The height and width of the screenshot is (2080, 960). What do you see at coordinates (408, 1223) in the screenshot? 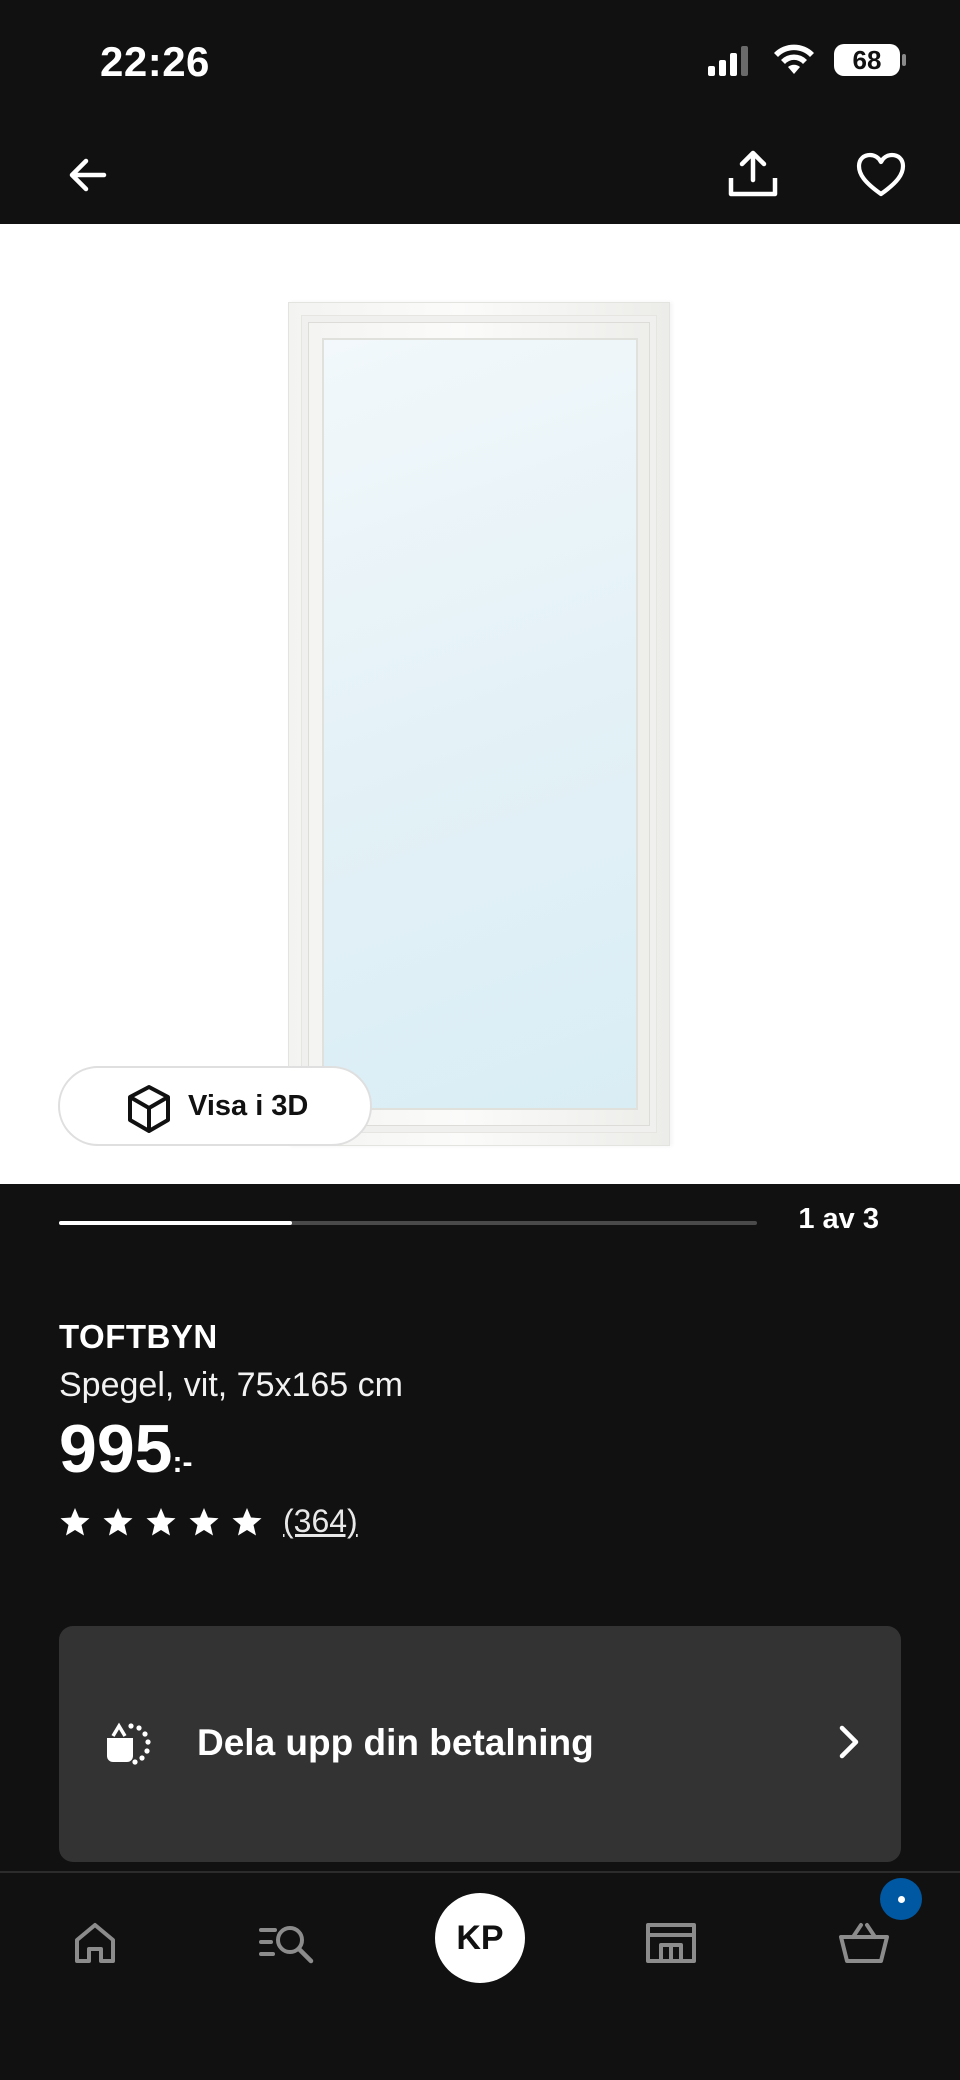
I see `gallery-progress-bar` at bounding box center [408, 1223].